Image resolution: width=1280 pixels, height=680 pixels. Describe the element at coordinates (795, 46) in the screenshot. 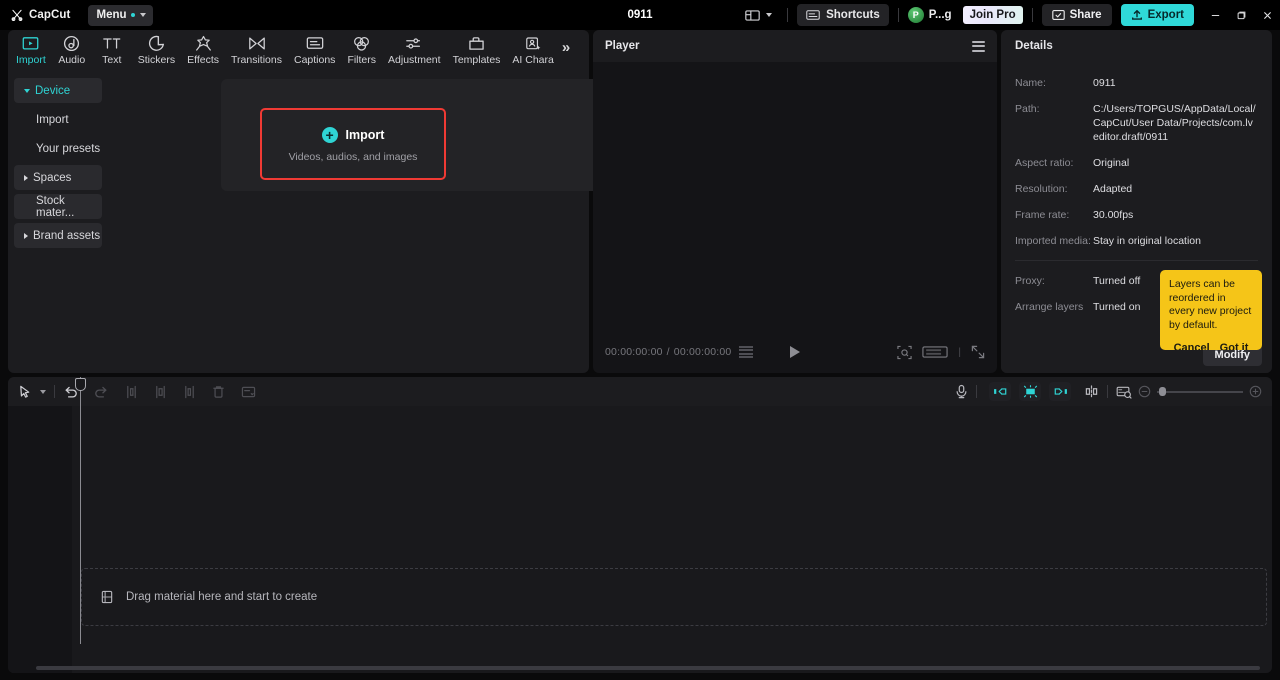

I see `player-header: Player` at that location.